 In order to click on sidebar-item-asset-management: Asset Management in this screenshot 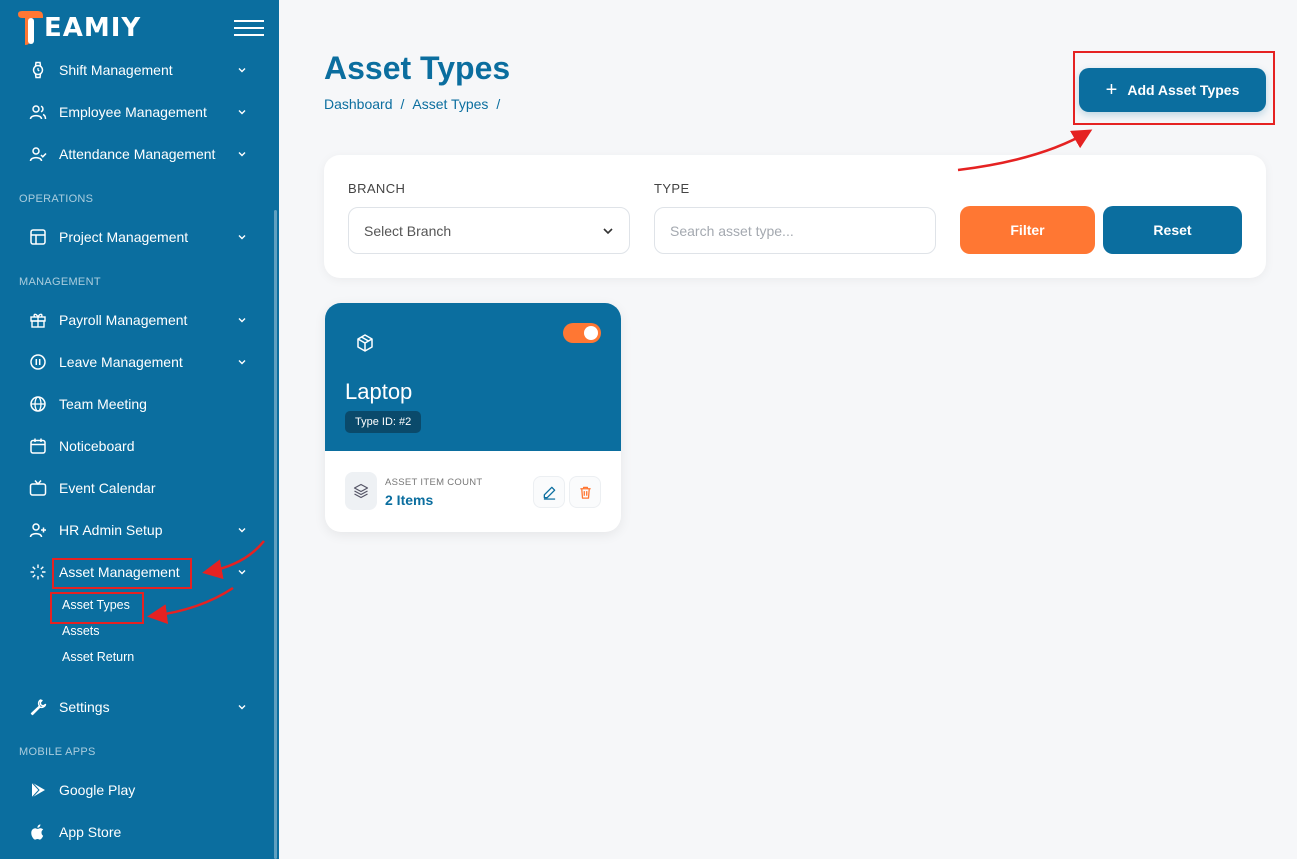, I will do `click(137, 572)`.